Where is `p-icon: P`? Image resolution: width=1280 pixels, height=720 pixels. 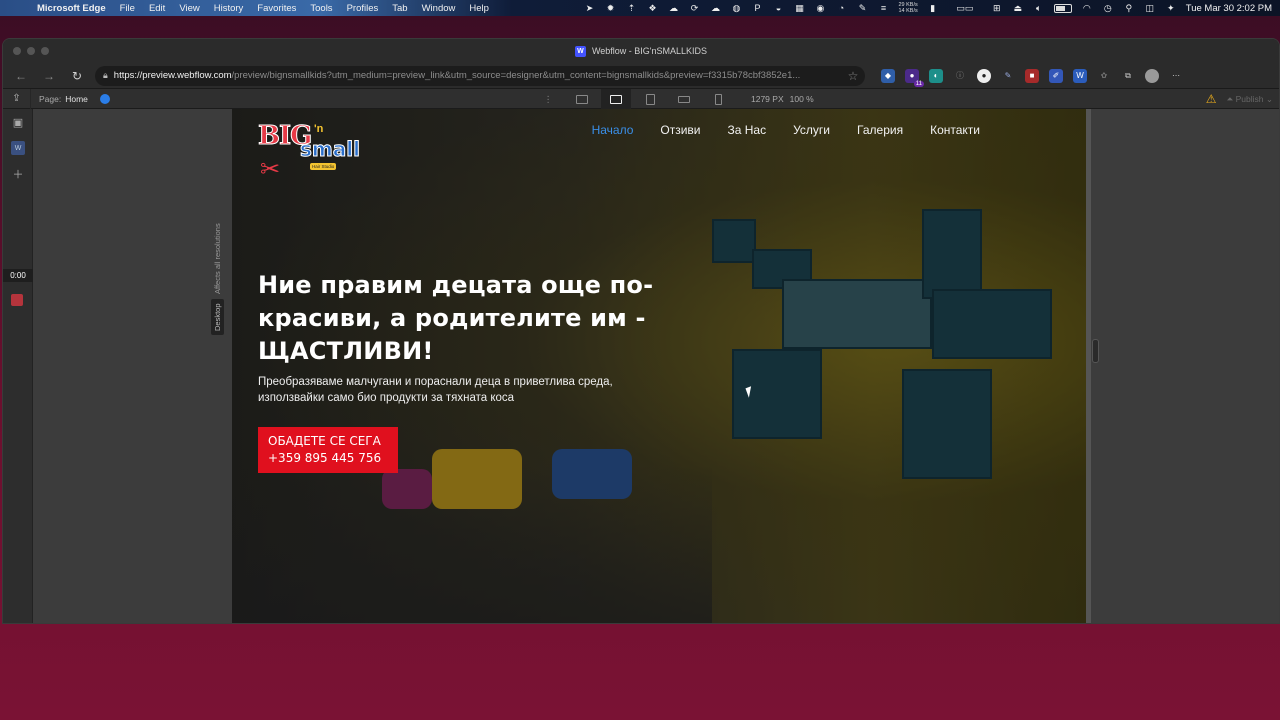 p-icon: P is located at coordinates (757, 8).